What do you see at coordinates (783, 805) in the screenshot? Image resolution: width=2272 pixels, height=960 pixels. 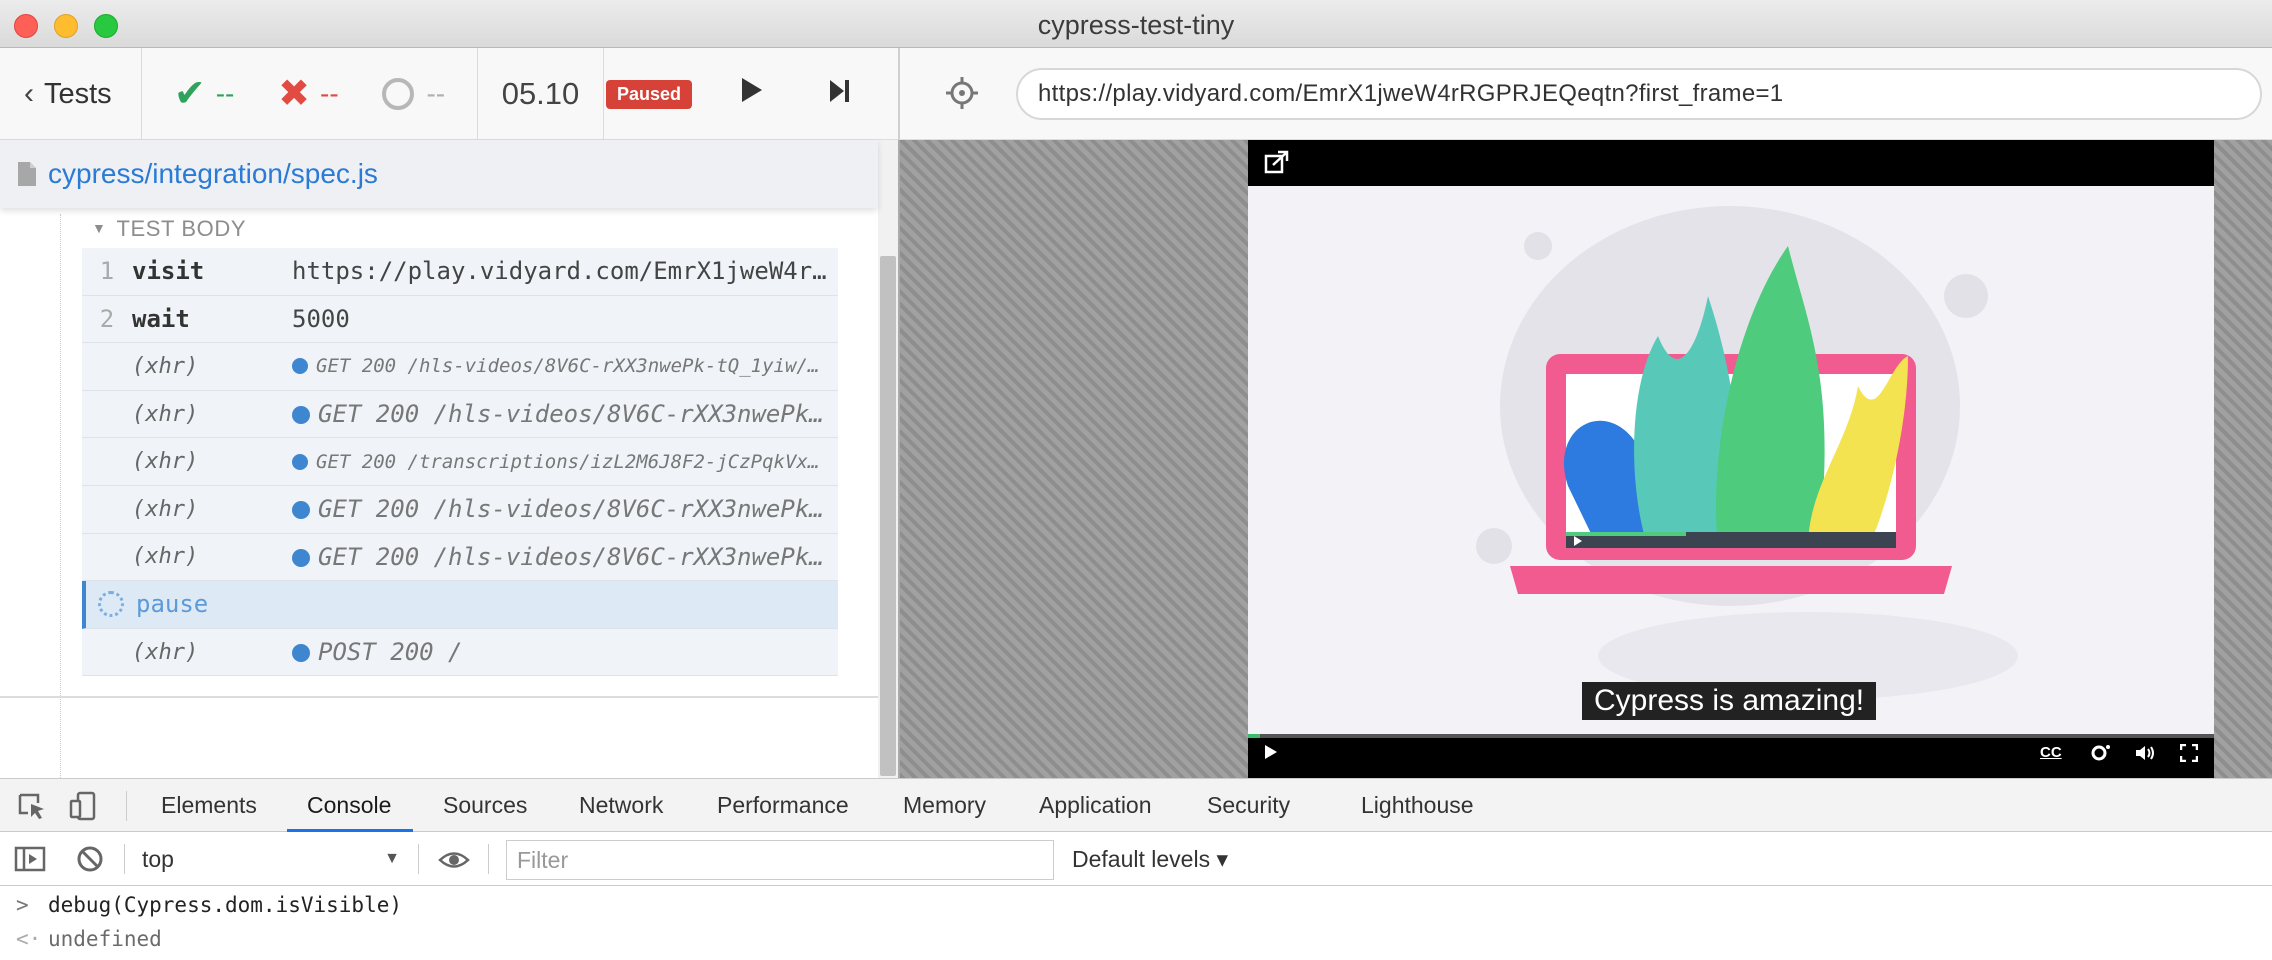 I see `tab-performance: Performance` at bounding box center [783, 805].